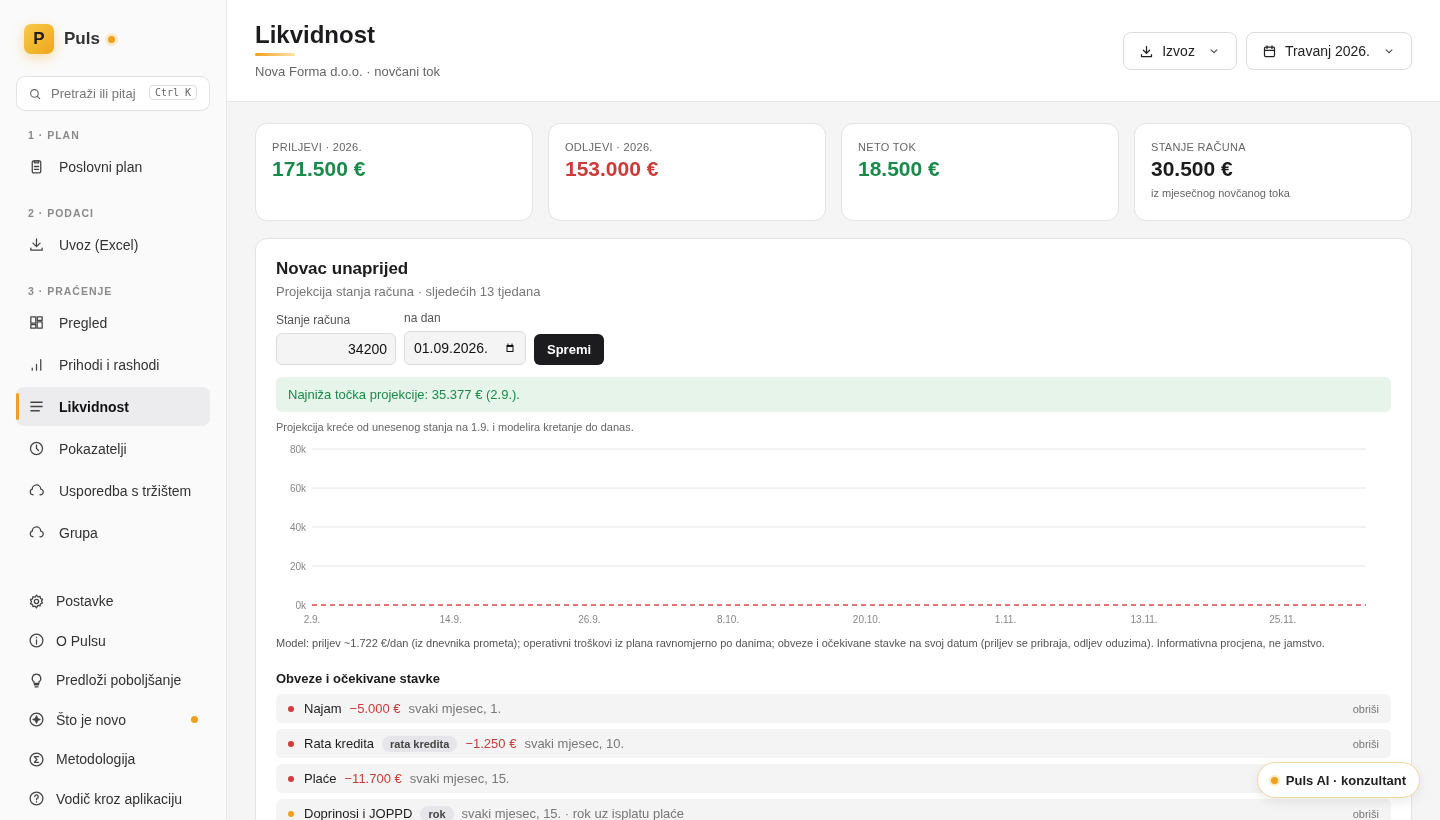 The image size is (1440, 820). I want to click on x-tick-label: 20.10., so click(866, 619).